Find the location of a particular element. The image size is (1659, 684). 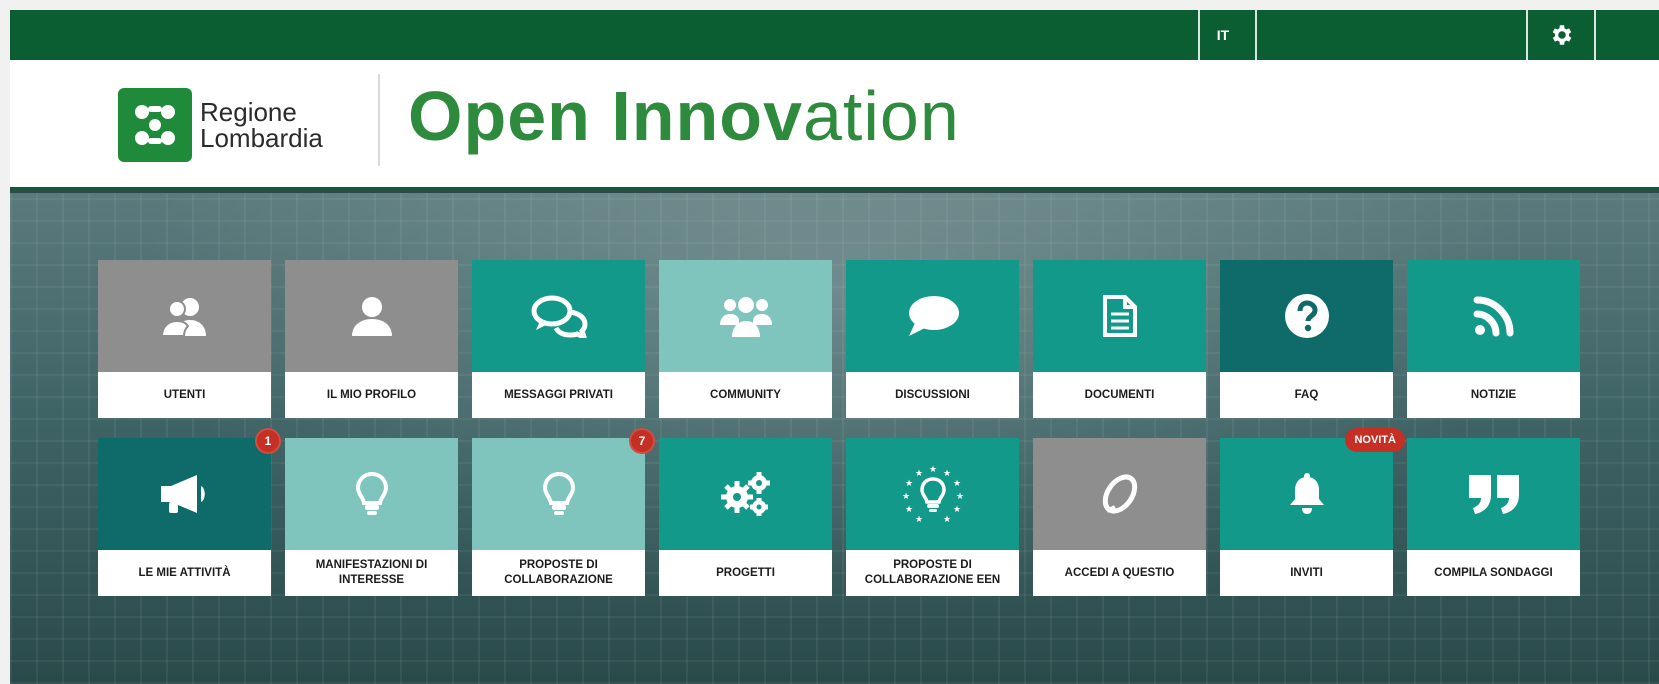

tile-inviti: INVITI NOVITÀ is located at coordinates (1312, 512).